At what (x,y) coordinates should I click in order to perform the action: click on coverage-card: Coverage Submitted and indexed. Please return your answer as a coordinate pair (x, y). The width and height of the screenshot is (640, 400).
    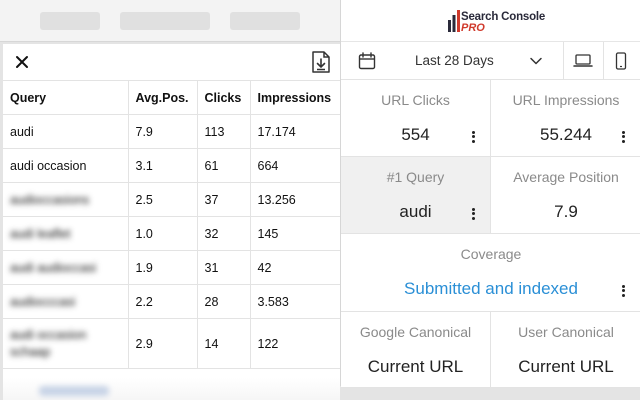
    Looking at the image, I should click on (490, 273).